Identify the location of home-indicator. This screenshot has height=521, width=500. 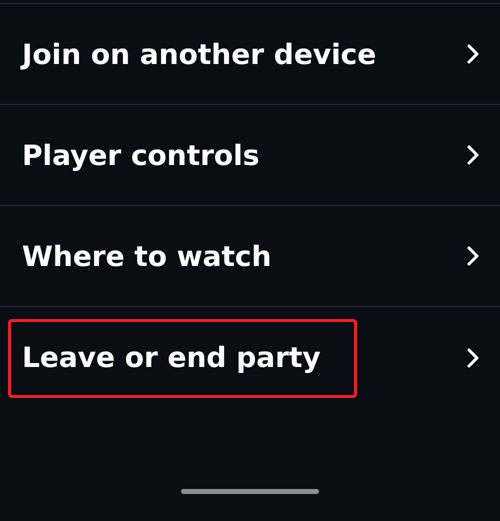
(250, 491).